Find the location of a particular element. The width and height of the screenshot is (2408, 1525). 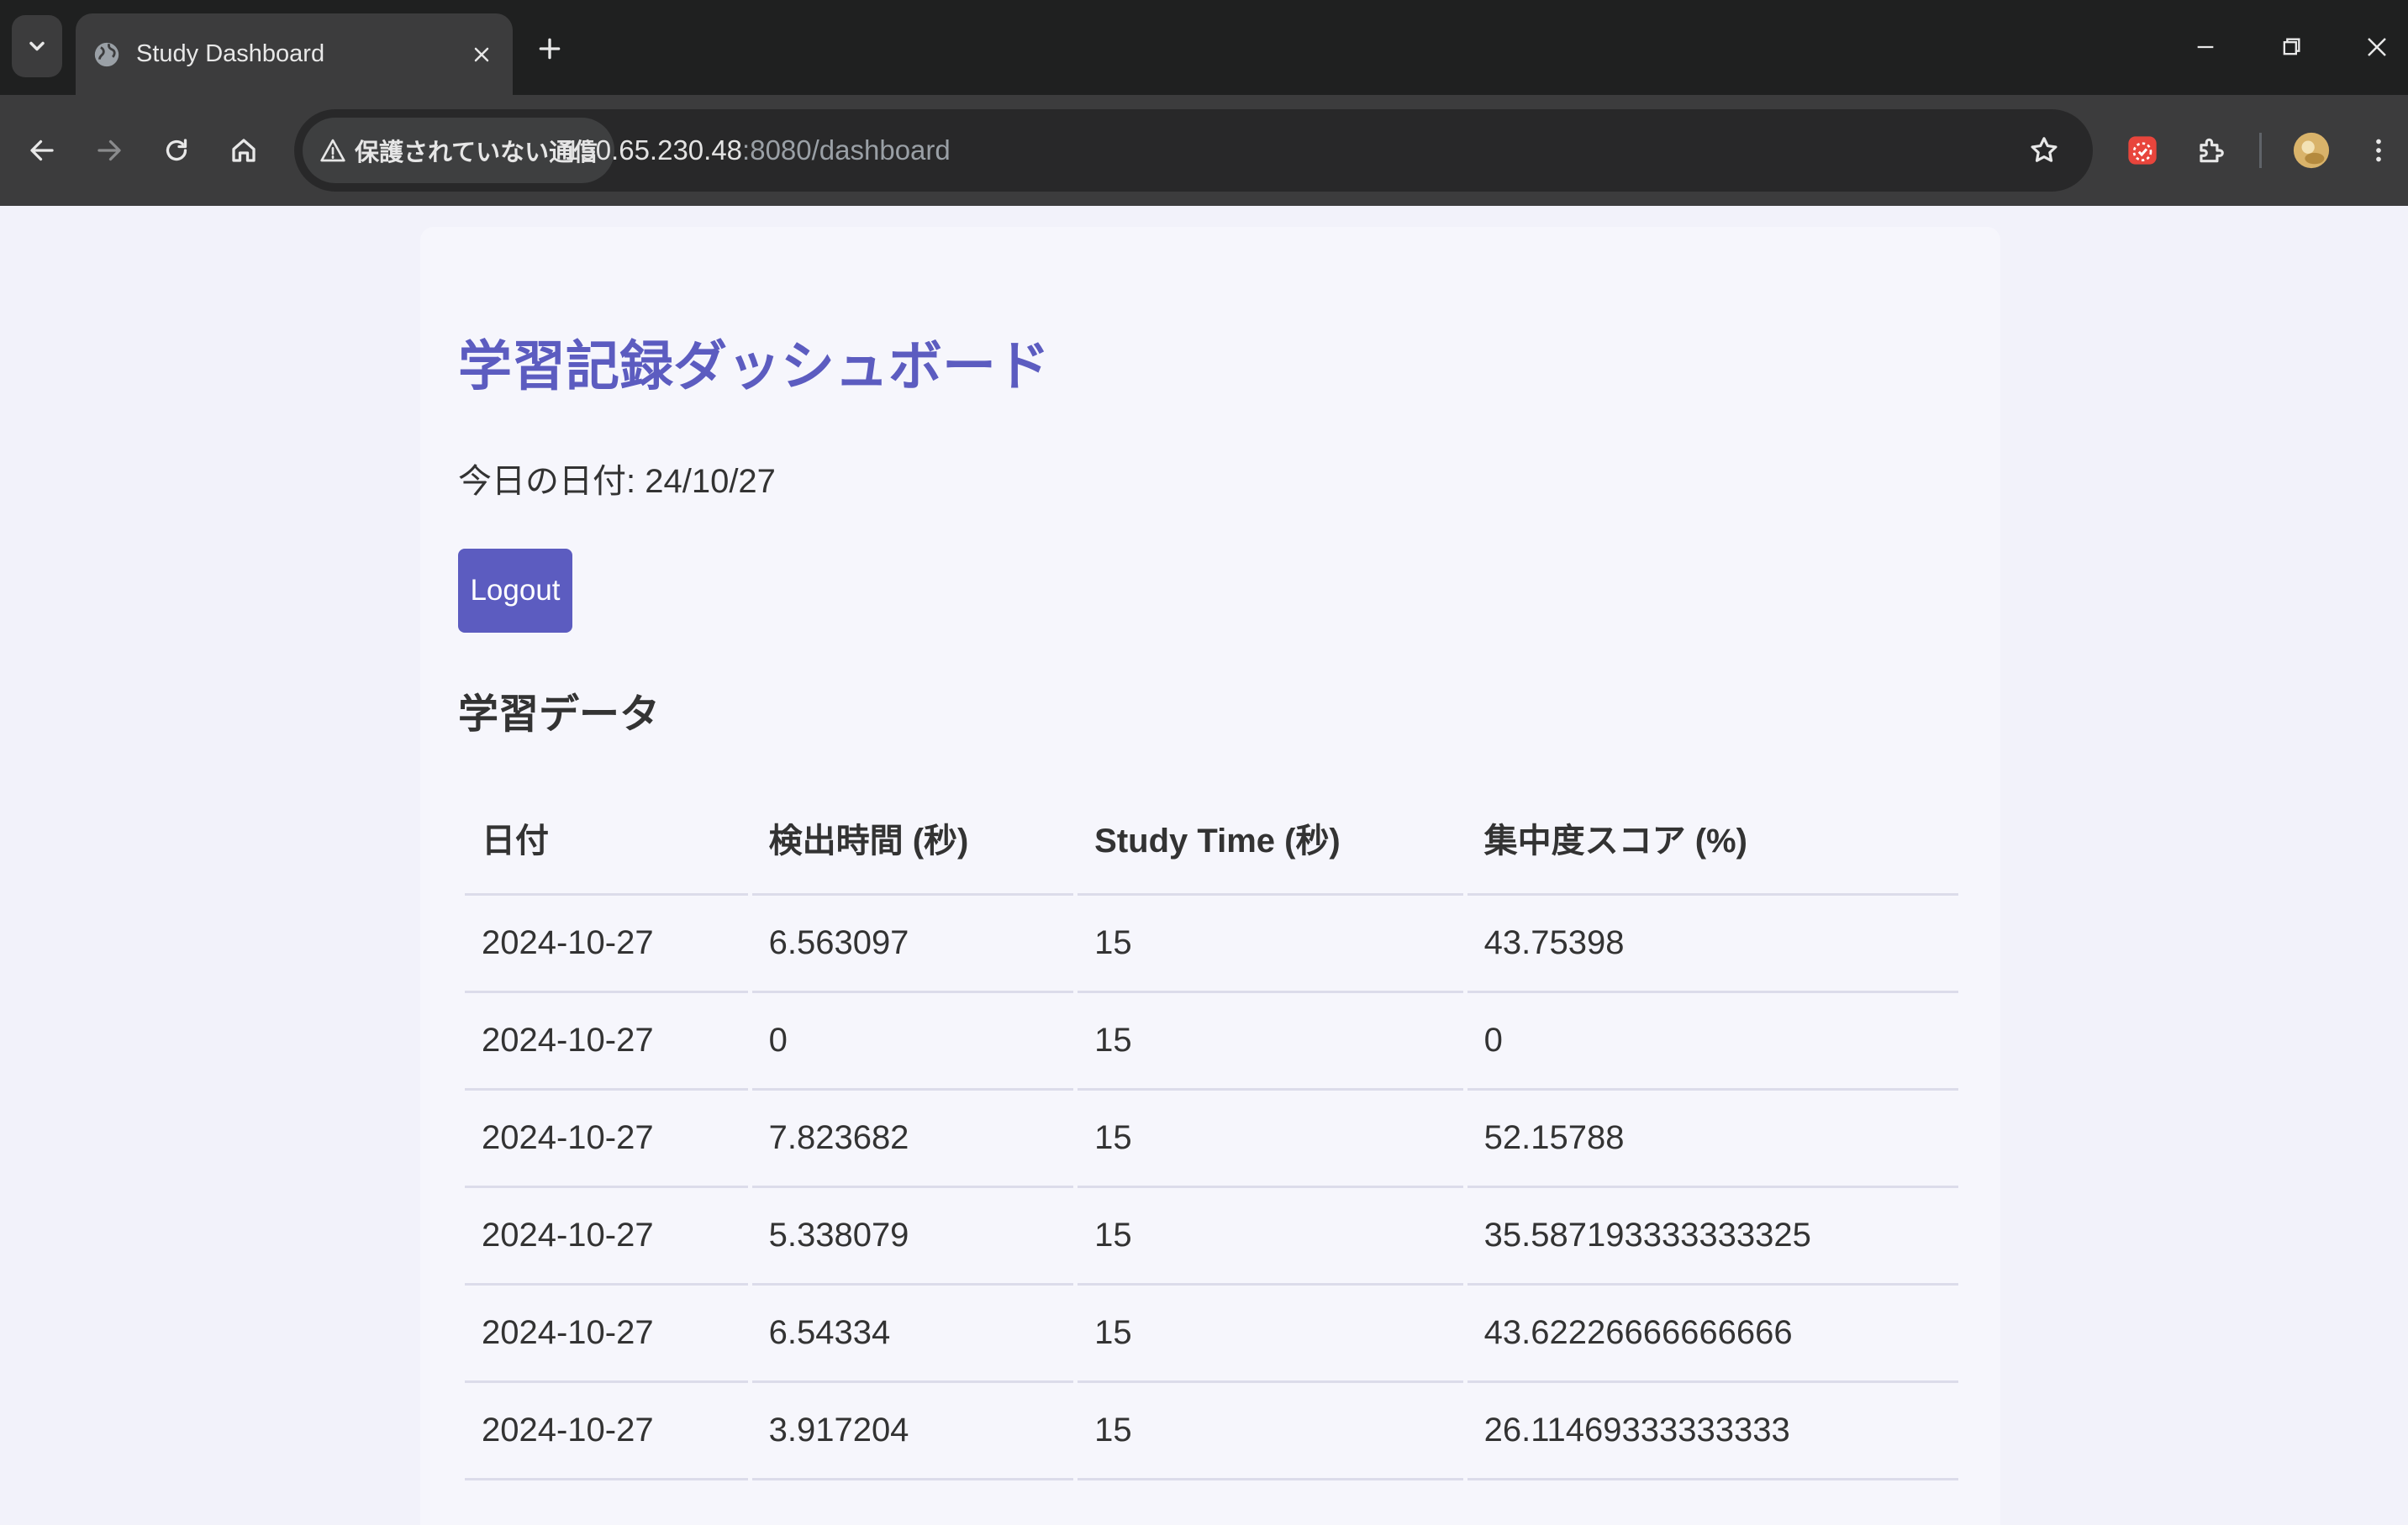

tab-search-button is located at coordinates (37, 46).